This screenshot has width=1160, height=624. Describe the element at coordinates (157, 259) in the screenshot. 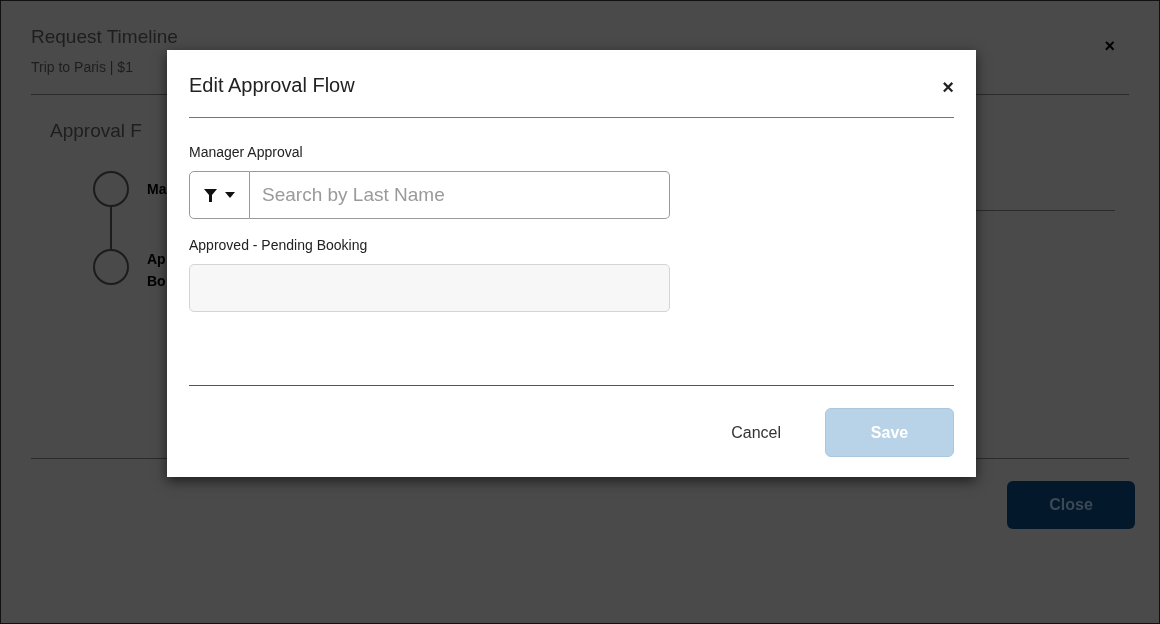

I see `step-label: Ap` at that location.